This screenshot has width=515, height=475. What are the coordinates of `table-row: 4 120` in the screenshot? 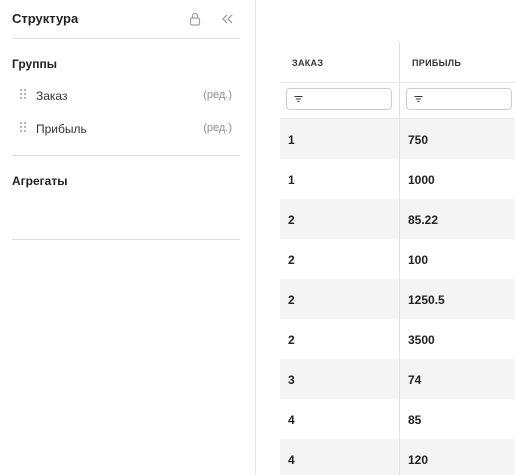 It's located at (397, 457).